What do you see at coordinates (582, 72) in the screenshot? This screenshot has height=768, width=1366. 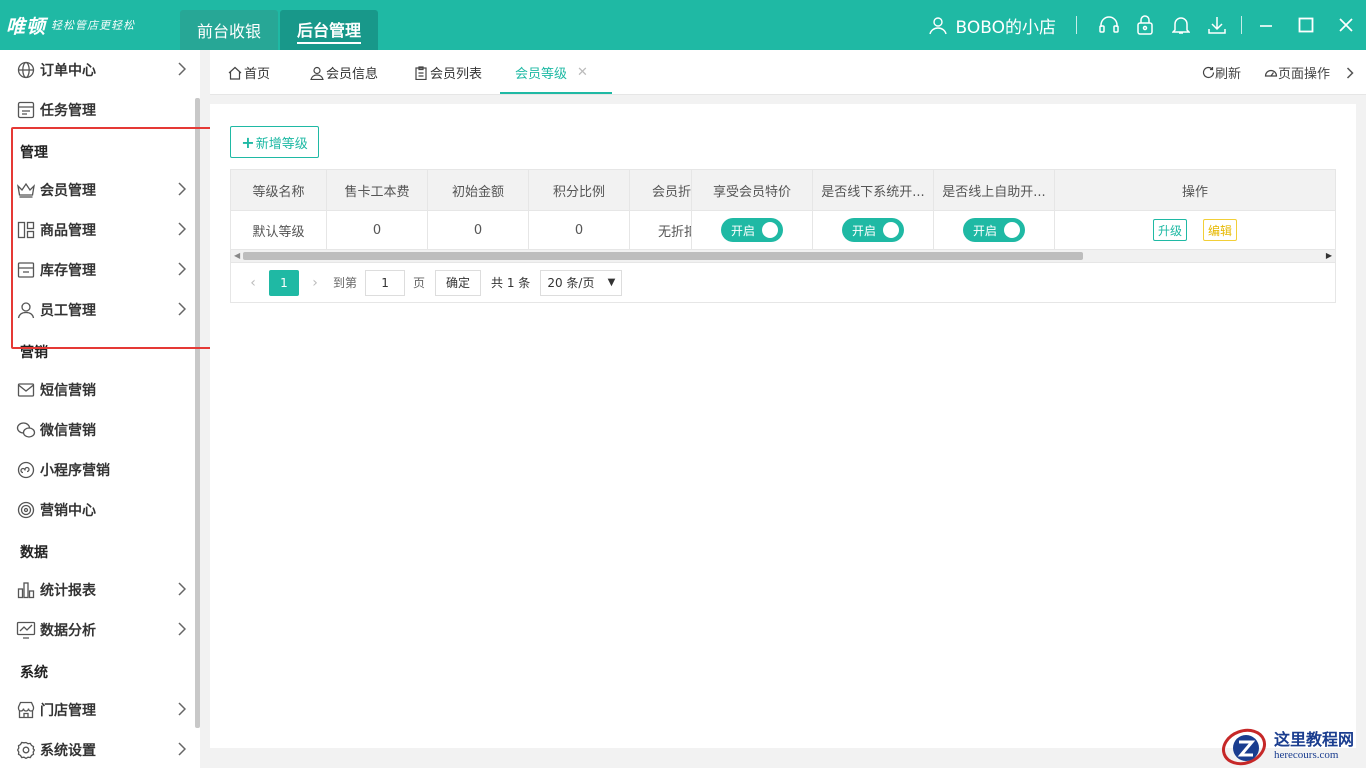 I see `close-icon: ✕` at bounding box center [582, 72].